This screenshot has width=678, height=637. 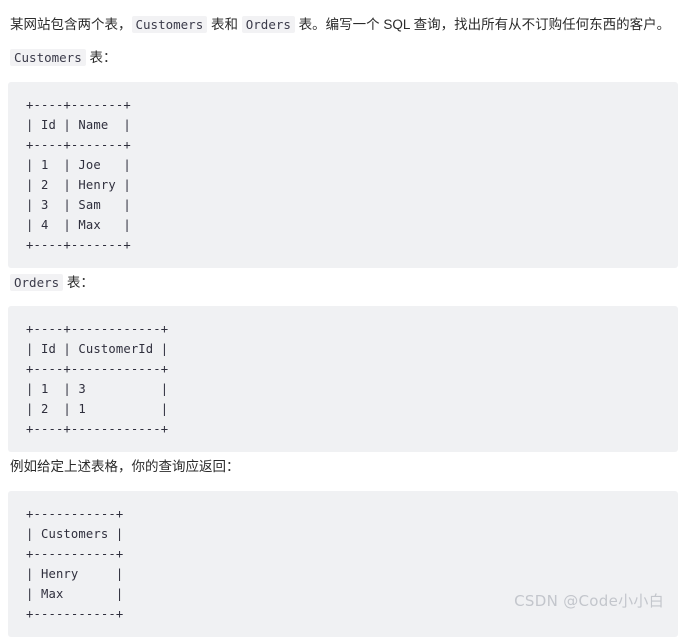 I want to click on intro-text-part-1: 某网站包含两个表，, so click(x=71, y=24).